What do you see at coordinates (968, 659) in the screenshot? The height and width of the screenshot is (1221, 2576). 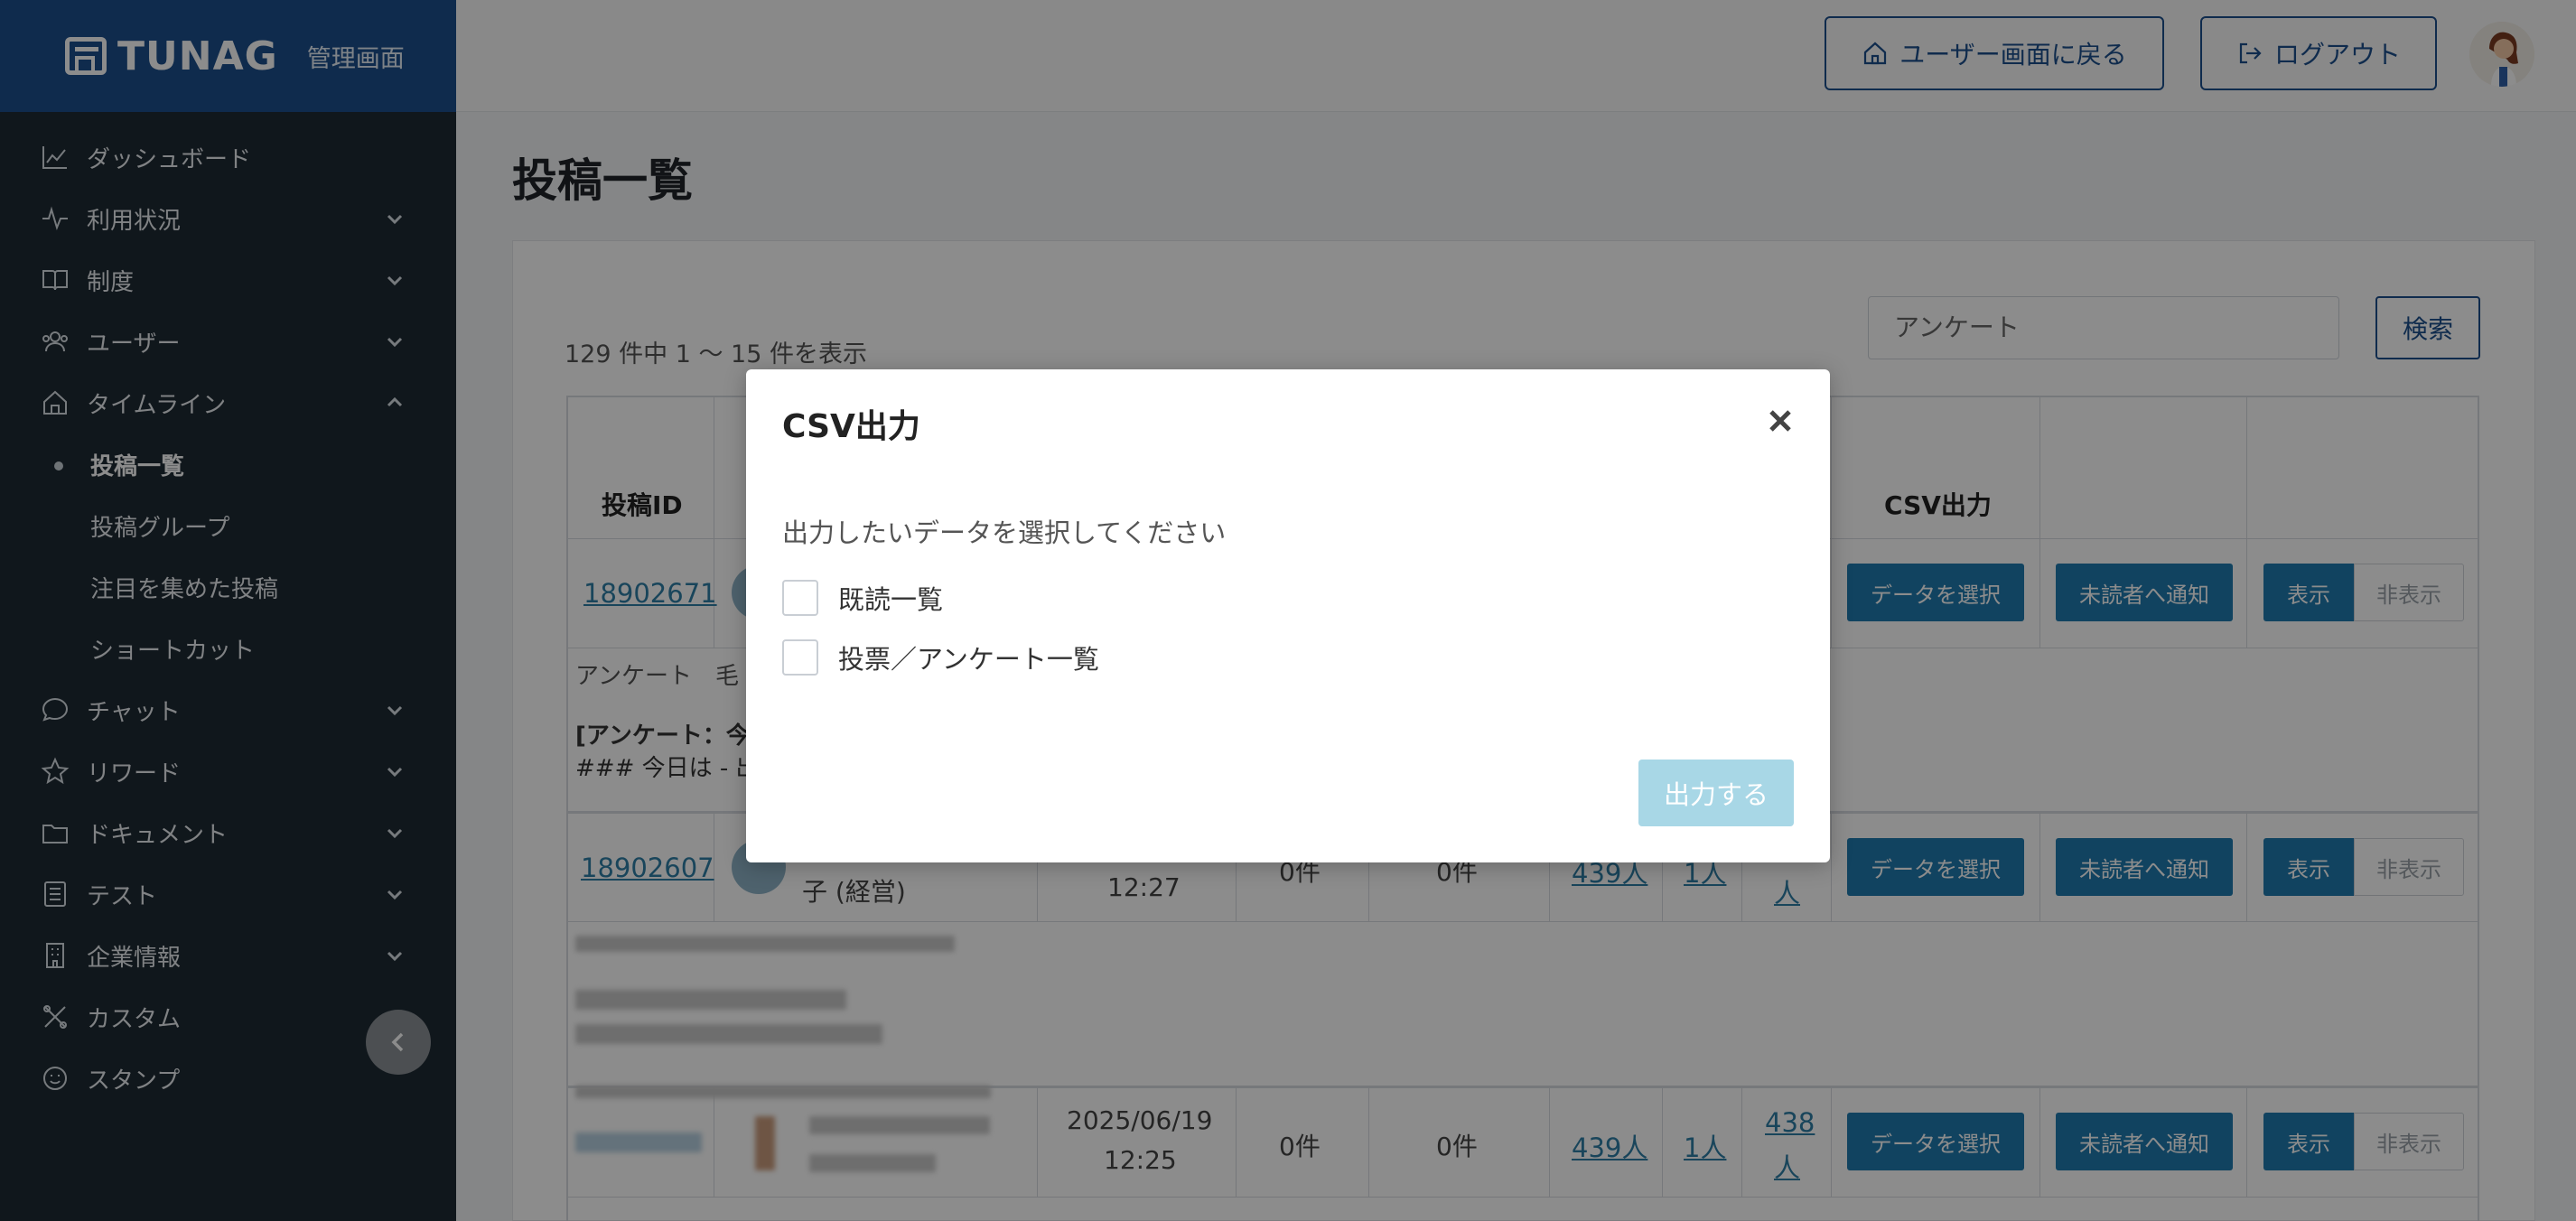 I see `option-label: 投票／アンケート一覧` at bounding box center [968, 659].